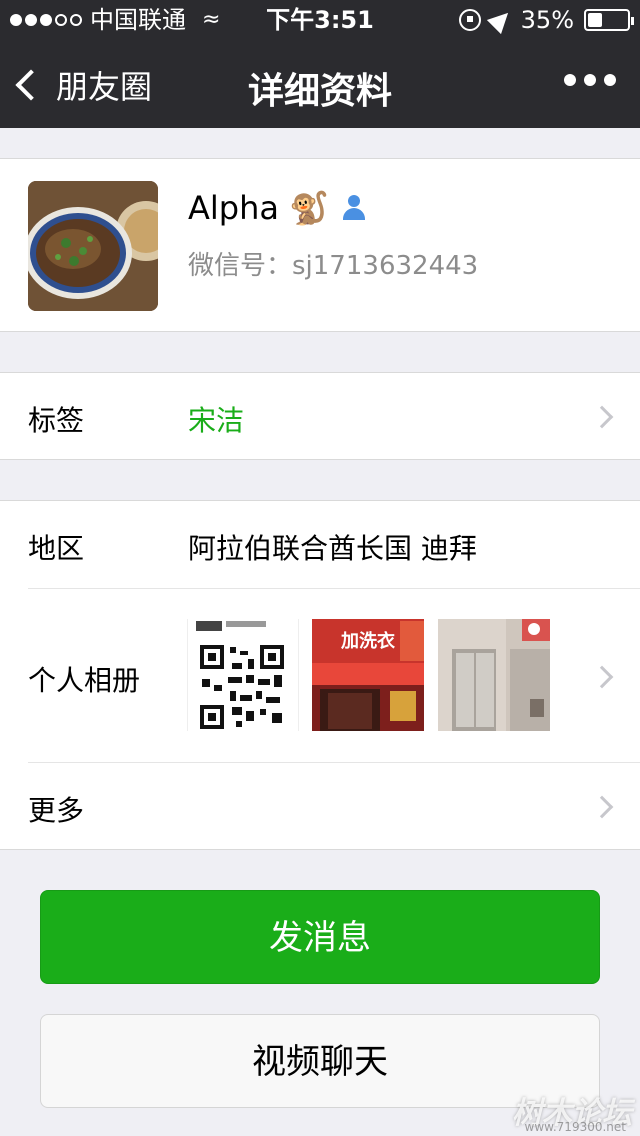 This screenshot has height=1136, width=640. I want to click on shop-sign-text: 加洗衣, so click(368, 641).